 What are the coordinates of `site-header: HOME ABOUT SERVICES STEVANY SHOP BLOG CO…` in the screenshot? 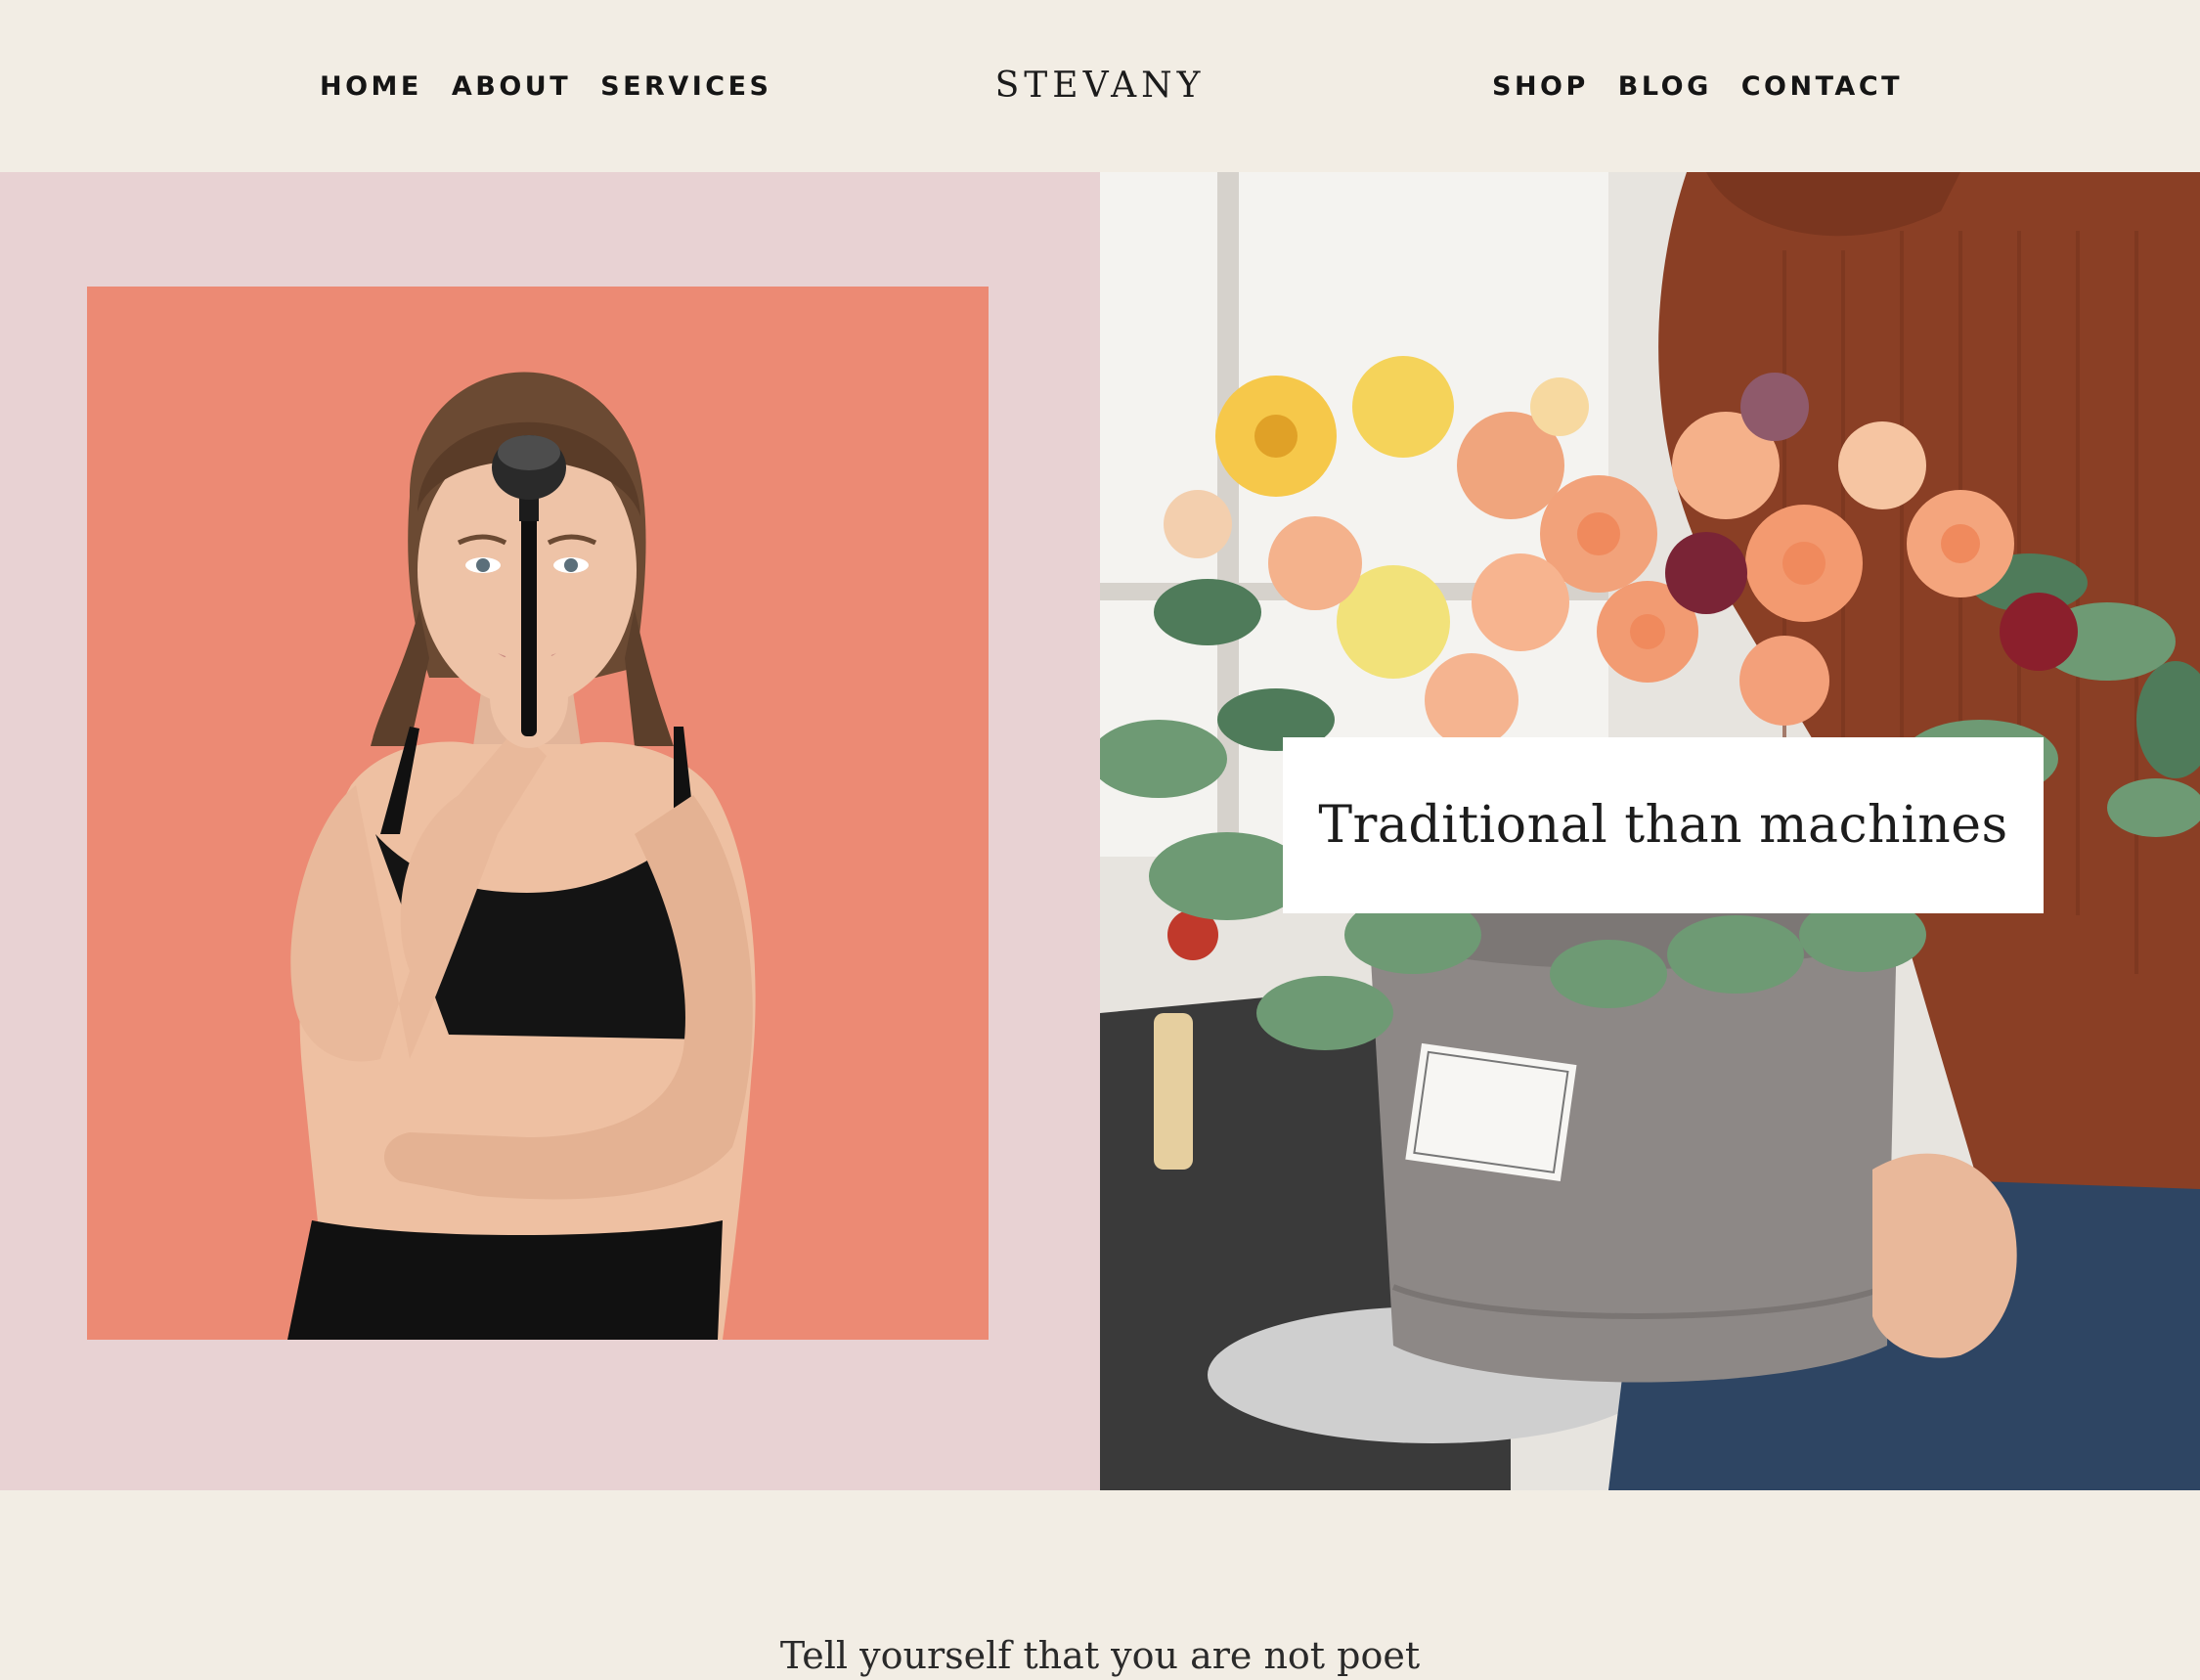 It's located at (1100, 86).